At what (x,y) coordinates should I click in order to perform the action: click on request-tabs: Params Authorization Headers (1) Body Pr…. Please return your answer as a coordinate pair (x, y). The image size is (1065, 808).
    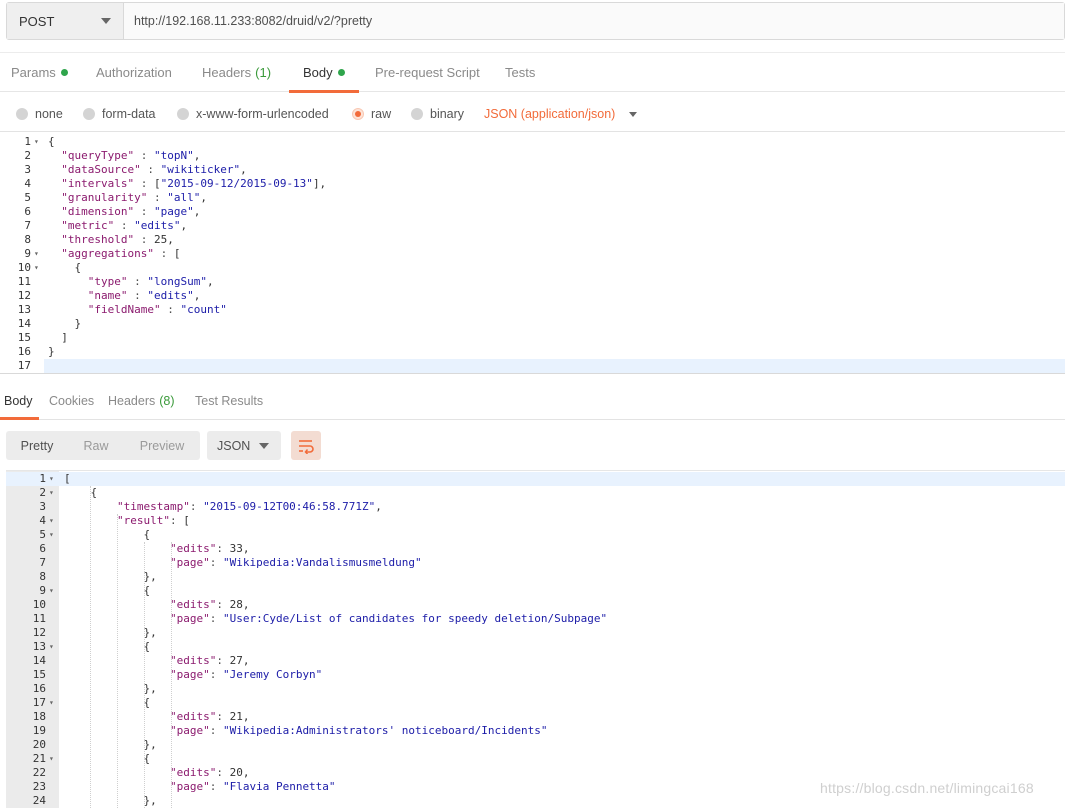
    Looking at the image, I should click on (532, 72).